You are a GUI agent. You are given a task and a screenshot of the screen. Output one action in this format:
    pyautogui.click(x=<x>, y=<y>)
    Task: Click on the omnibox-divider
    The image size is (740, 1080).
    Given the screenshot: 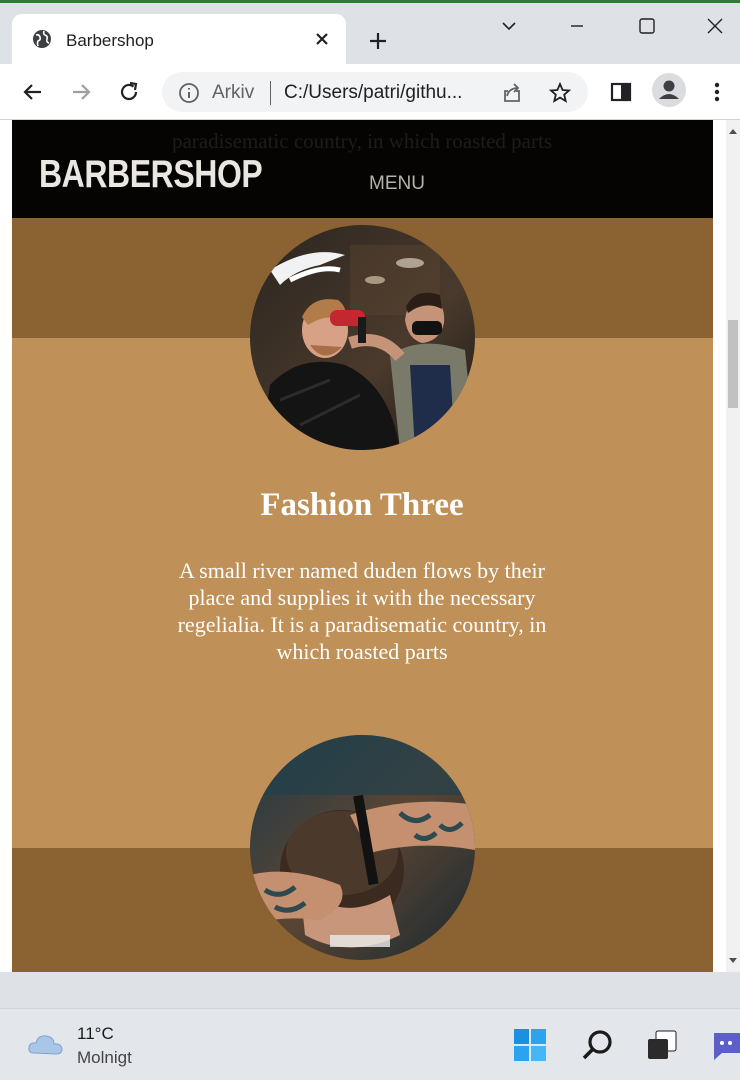 What is the action you would take?
    pyautogui.click(x=270, y=93)
    